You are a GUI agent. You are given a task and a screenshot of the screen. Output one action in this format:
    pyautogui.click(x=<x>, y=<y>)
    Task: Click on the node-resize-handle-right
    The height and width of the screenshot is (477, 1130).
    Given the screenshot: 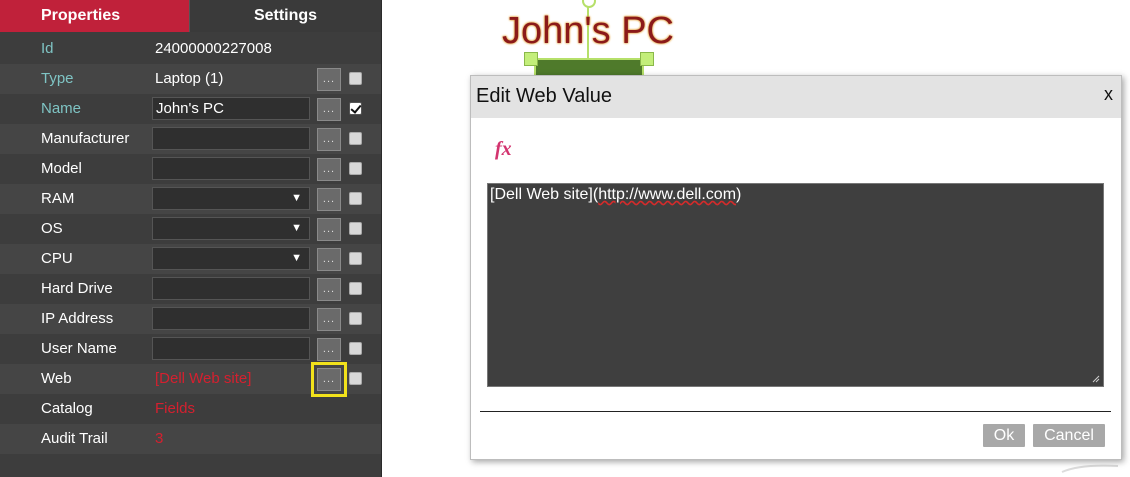 What is the action you would take?
    pyautogui.click(x=647, y=59)
    